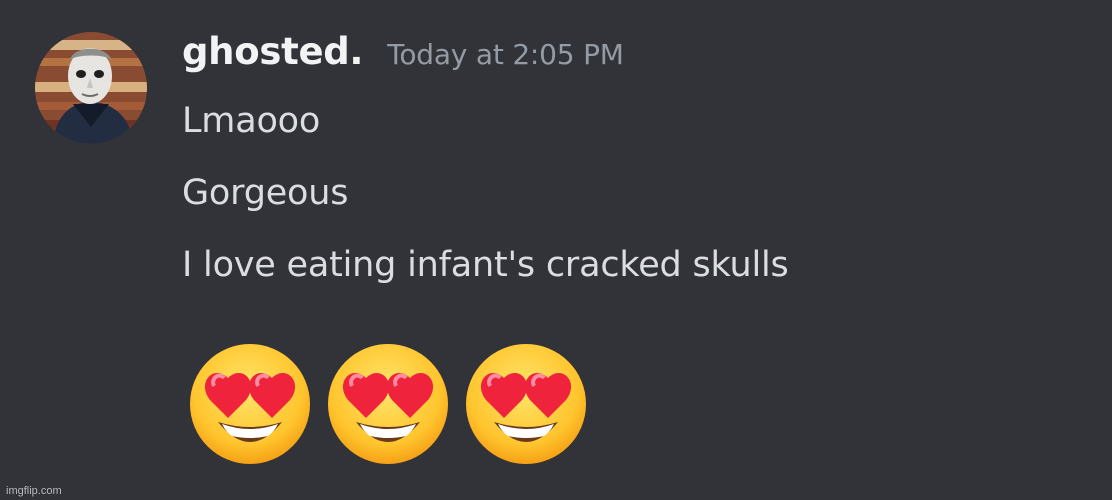 The width and height of the screenshot is (1112, 500). Describe the element at coordinates (251, 121) in the screenshot. I see `message-line: Lmaooo` at that location.